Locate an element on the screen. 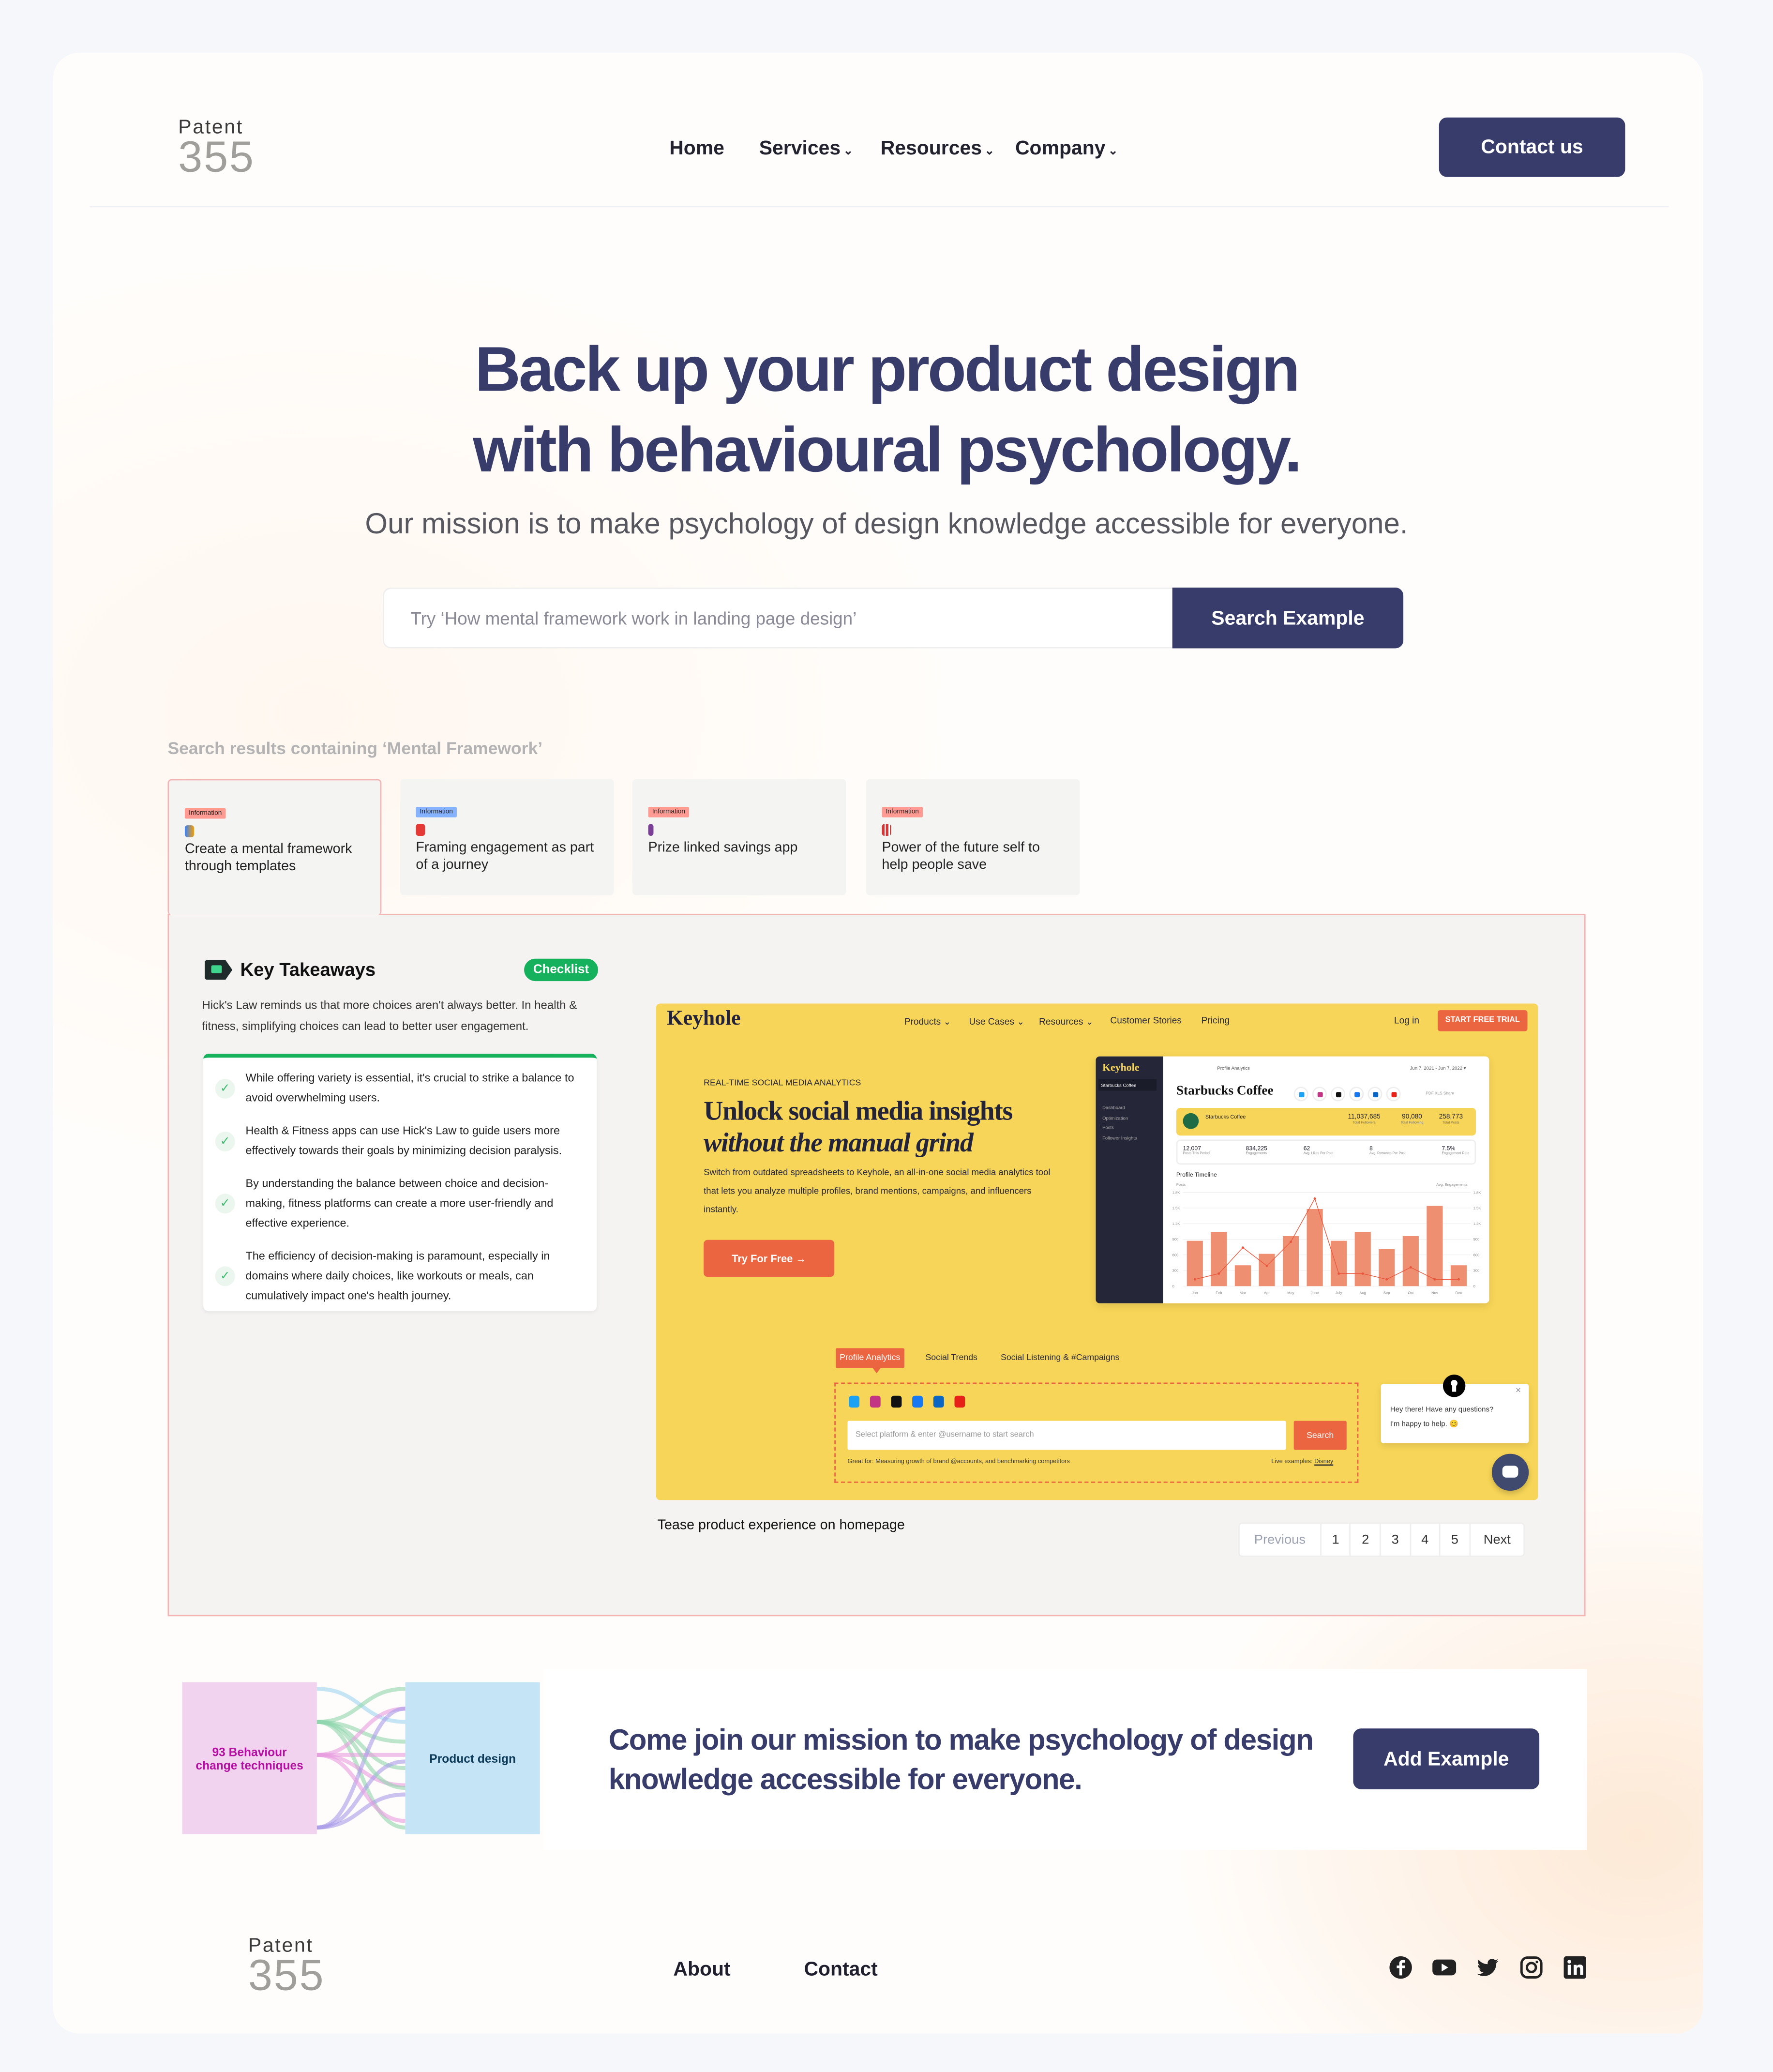  kh-tick-label: 1.2K is located at coordinates (1176, 1224).